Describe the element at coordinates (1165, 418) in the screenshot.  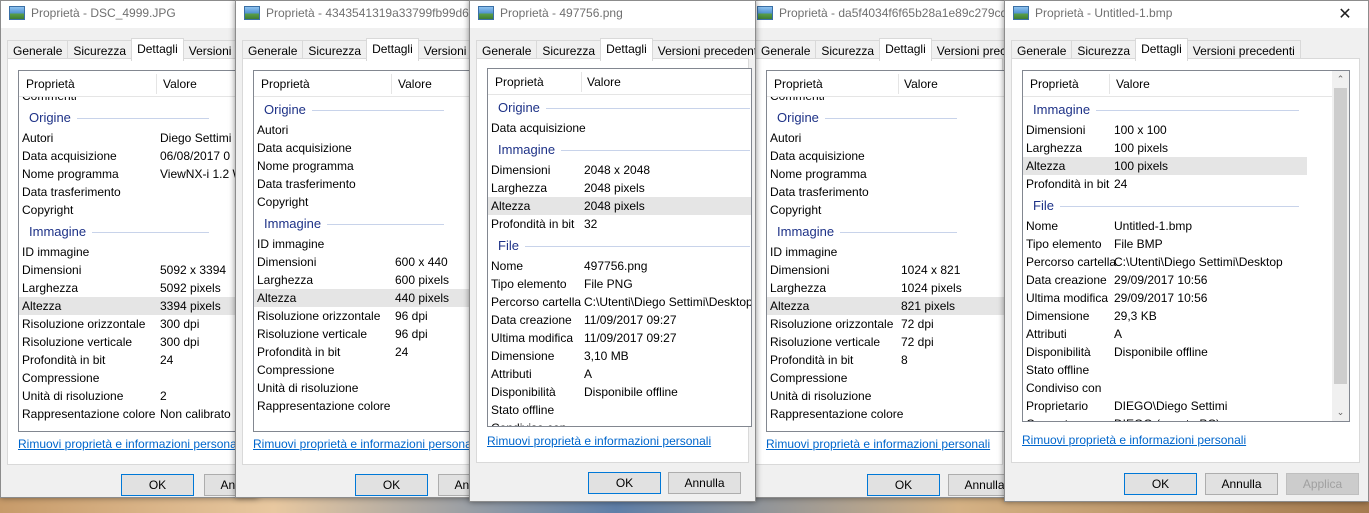
I see `property-row: Computer DIEGO (questo PC)` at that location.